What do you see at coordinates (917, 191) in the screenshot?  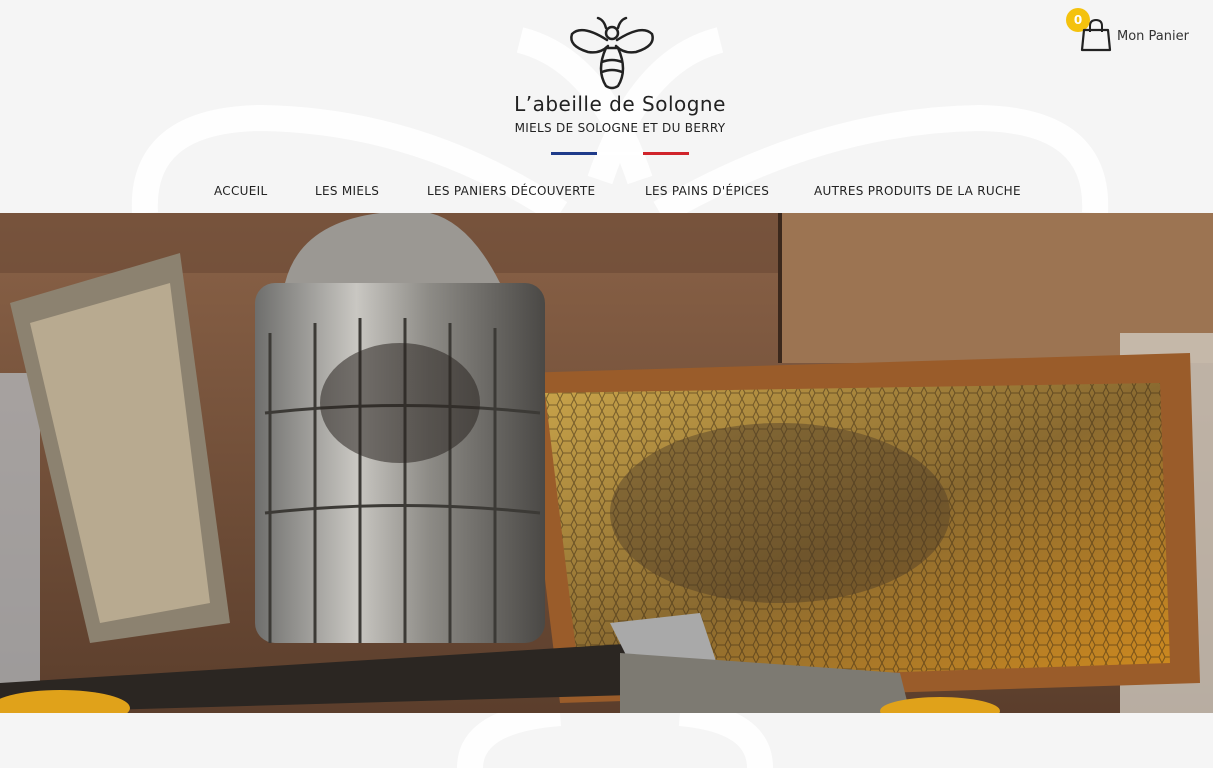 I see `nav-item-autres-produits: AUTRES PRODUITS DE LA RUCHE` at bounding box center [917, 191].